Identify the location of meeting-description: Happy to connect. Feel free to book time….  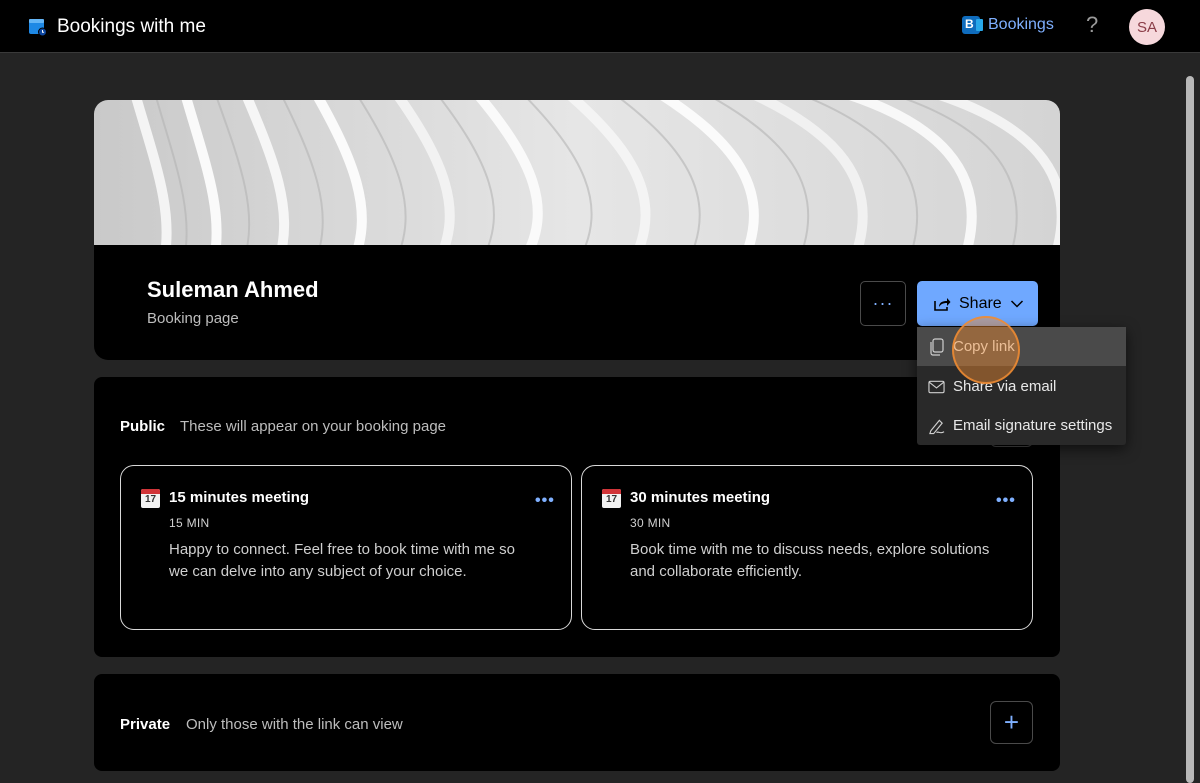
(342, 560).